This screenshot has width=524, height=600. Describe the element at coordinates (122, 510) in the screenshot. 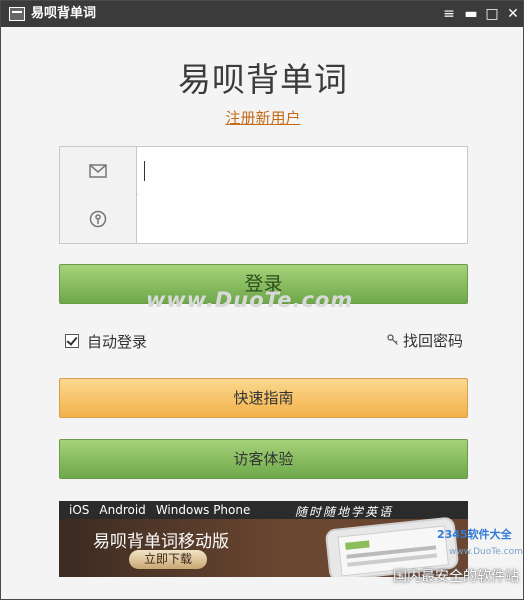

I see `platform-android: Android` at that location.